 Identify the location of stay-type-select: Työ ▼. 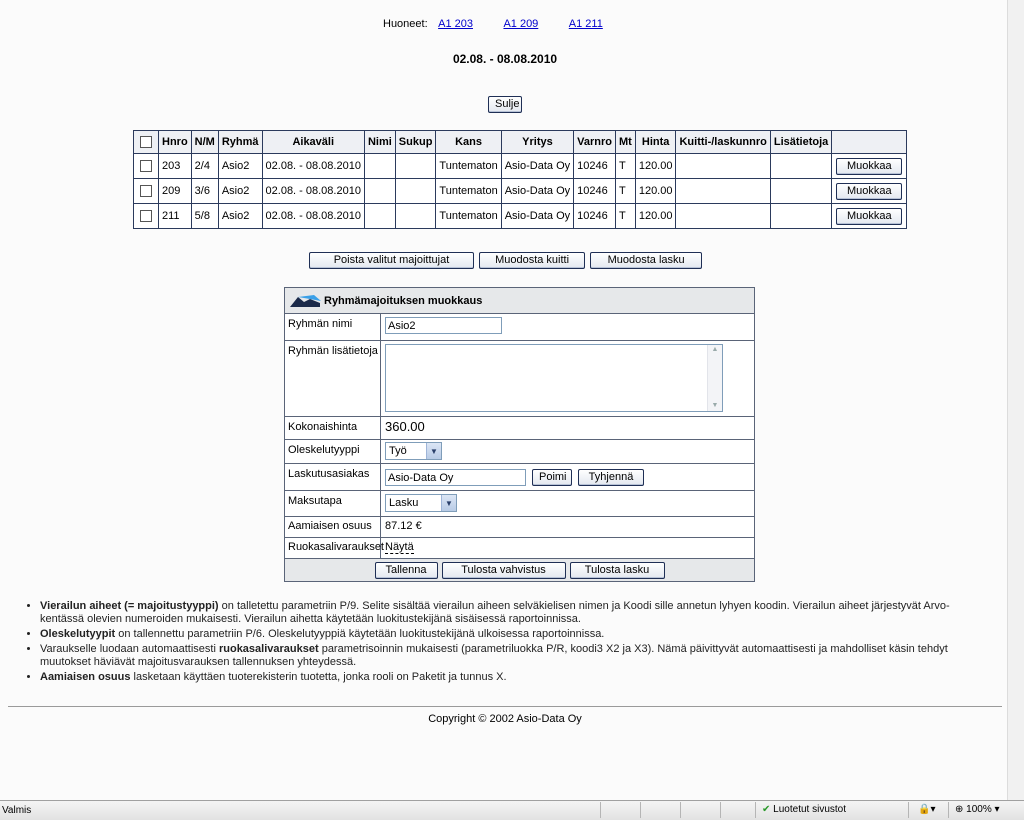
(413, 451).